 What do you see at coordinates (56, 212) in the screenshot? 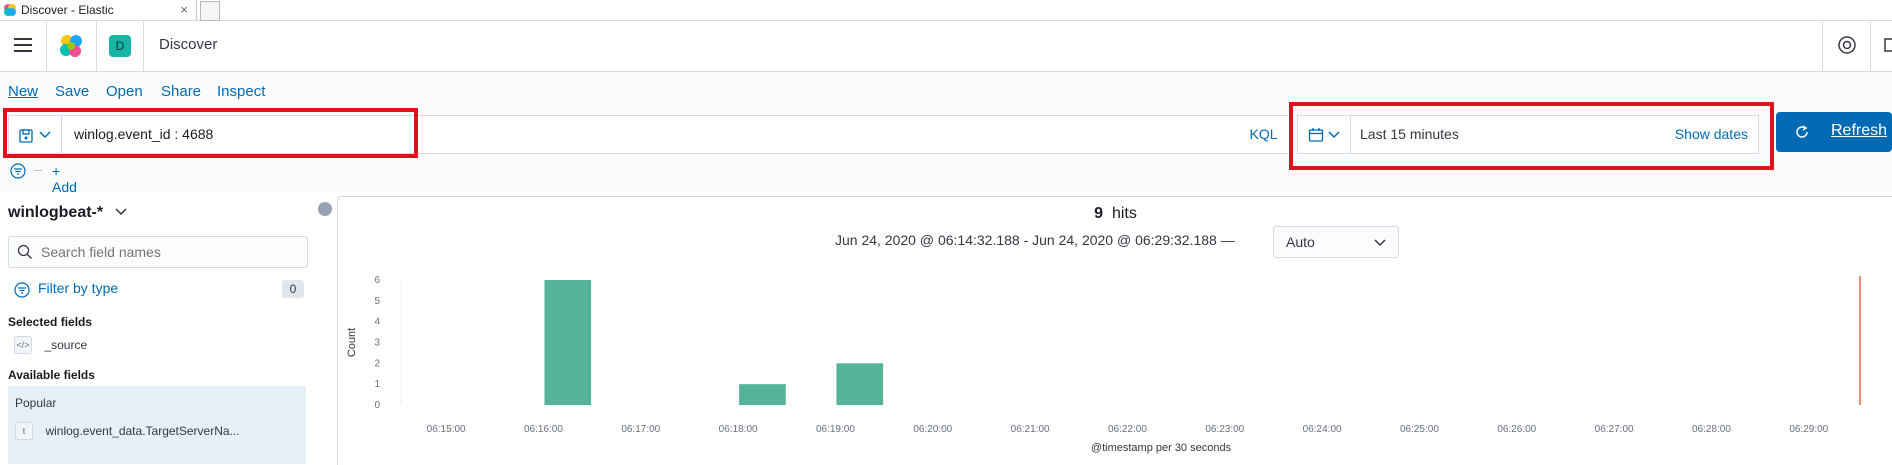
I see `index-pattern-name: winlogbeat-*` at bounding box center [56, 212].